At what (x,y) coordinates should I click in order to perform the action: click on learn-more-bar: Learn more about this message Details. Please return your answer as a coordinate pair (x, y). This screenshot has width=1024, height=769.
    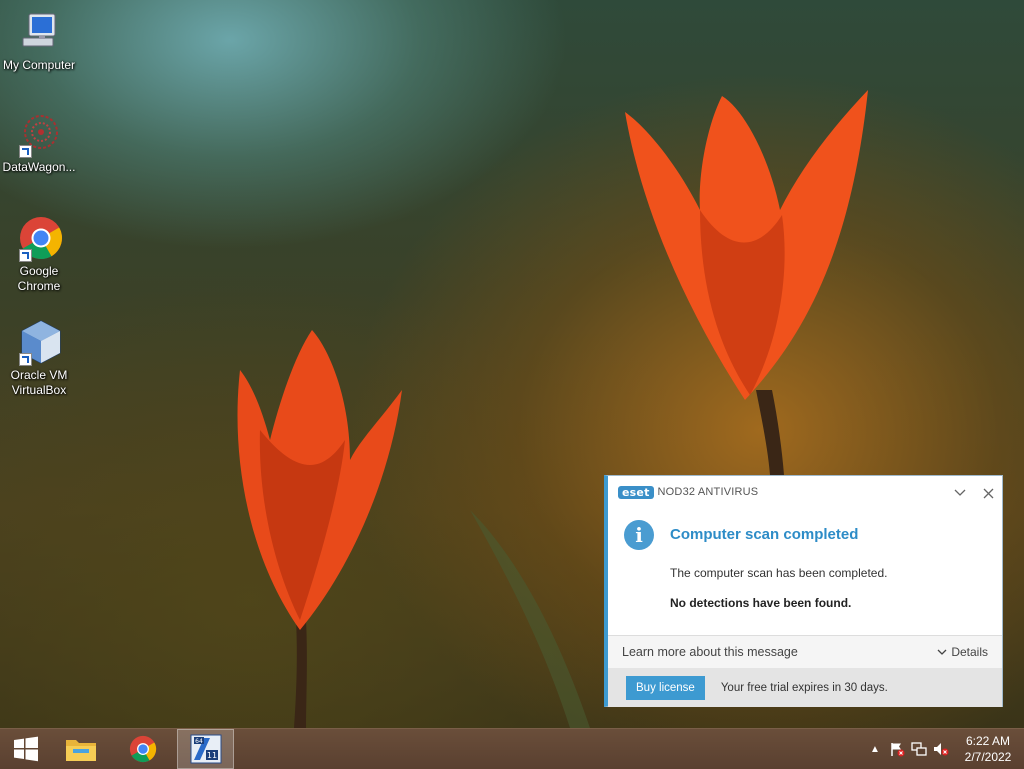
    Looking at the image, I should click on (805, 651).